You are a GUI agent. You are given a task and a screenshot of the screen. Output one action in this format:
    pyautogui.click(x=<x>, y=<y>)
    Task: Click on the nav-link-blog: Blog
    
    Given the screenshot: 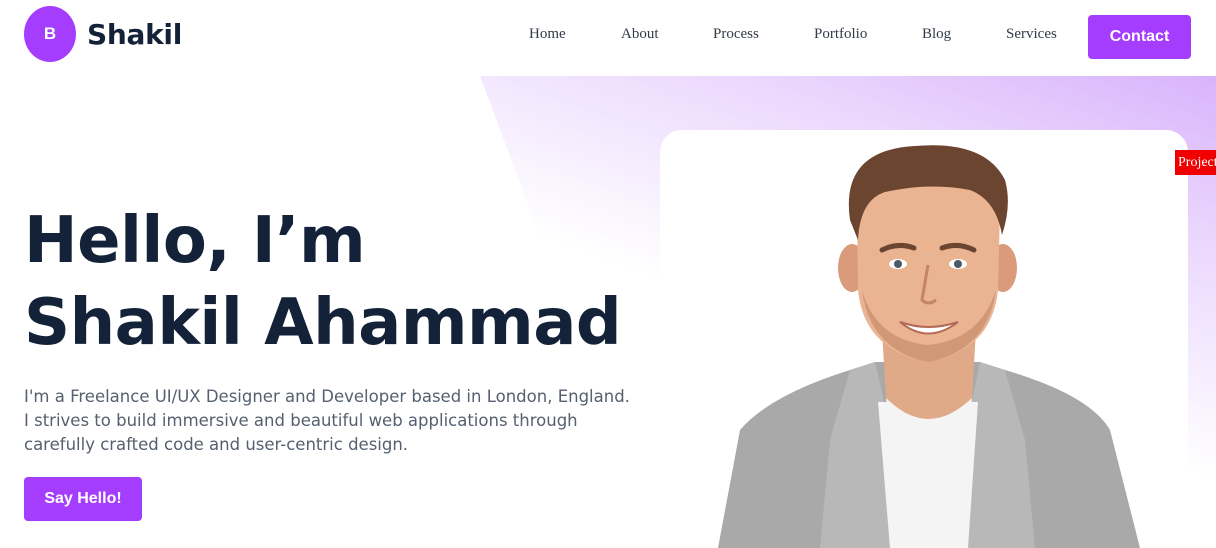 What is the action you would take?
    pyautogui.click(x=936, y=34)
    